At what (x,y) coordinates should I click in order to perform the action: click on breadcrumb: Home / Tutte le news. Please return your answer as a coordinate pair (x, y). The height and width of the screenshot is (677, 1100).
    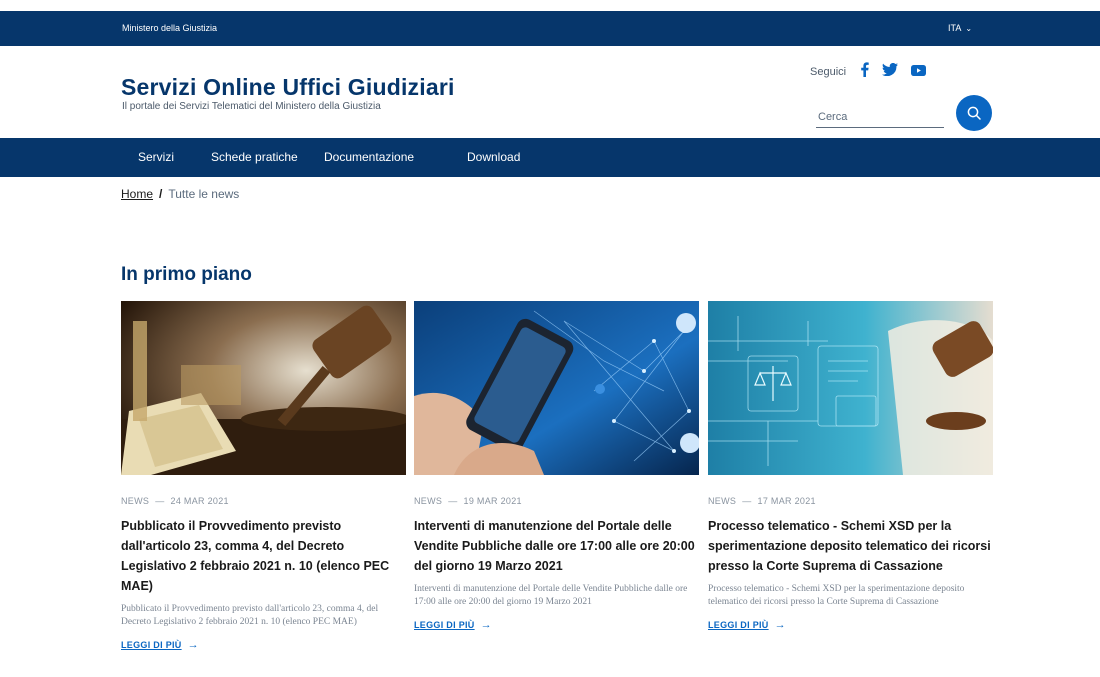
    Looking at the image, I should click on (180, 194).